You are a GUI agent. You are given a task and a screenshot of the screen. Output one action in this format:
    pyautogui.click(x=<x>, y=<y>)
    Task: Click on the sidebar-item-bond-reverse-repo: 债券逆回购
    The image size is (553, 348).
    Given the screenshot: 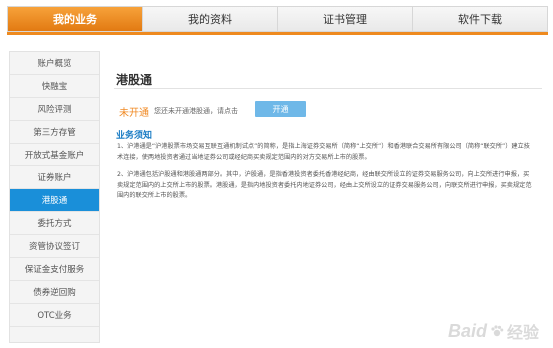 What is the action you would take?
    pyautogui.click(x=54, y=292)
    